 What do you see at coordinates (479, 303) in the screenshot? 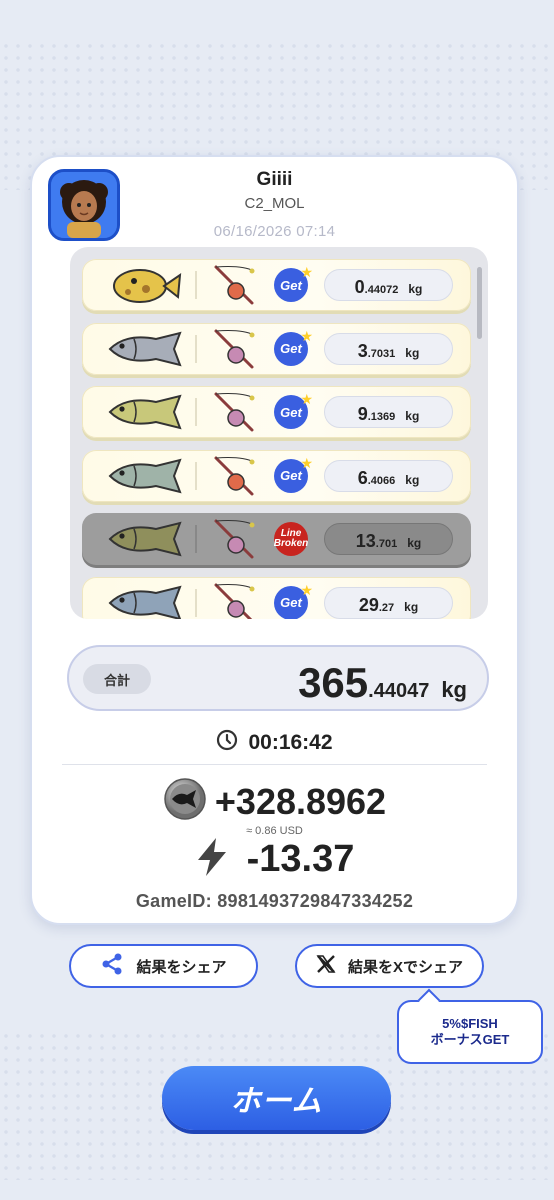
I see `scrollbar` at bounding box center [479, 303].